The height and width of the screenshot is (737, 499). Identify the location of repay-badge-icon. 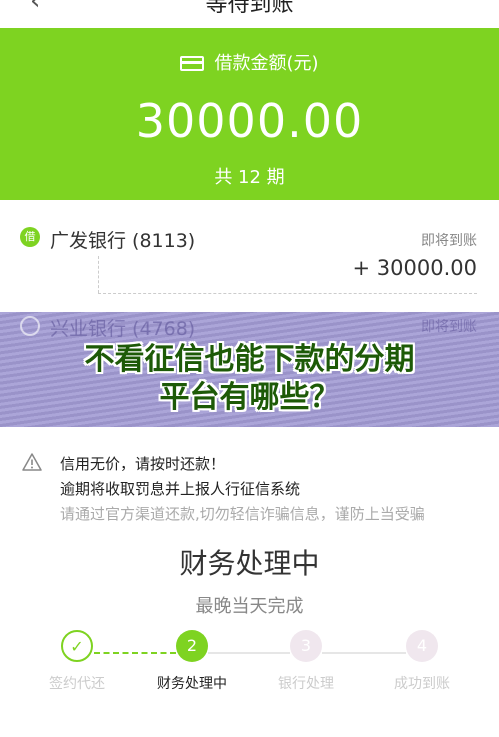
(30, 326).